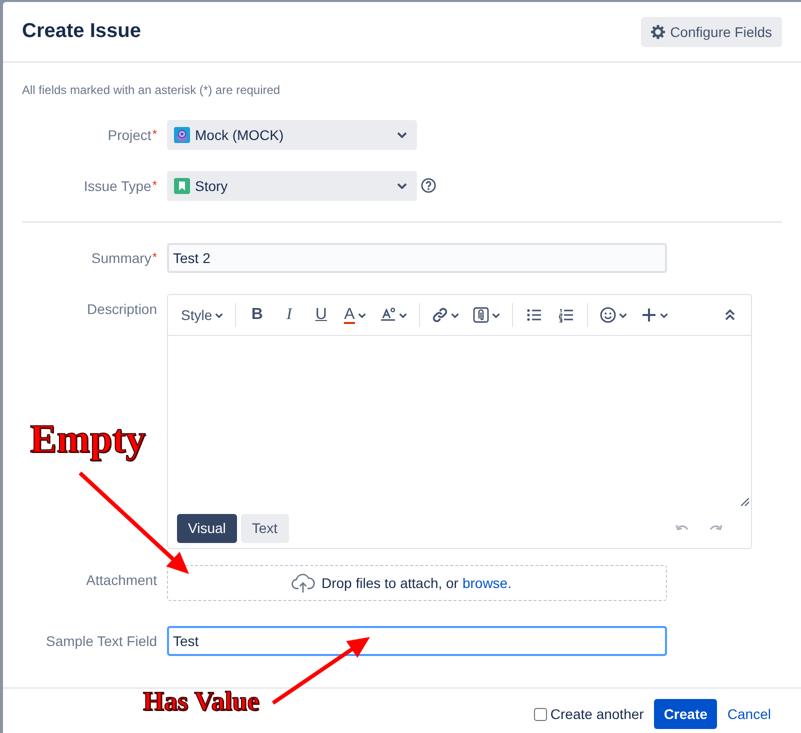 This screenshot has width=801, height=733. Describe the element at coordinates (417, 258) in the screenshot. I see `summary-input: Test 2` at that location.